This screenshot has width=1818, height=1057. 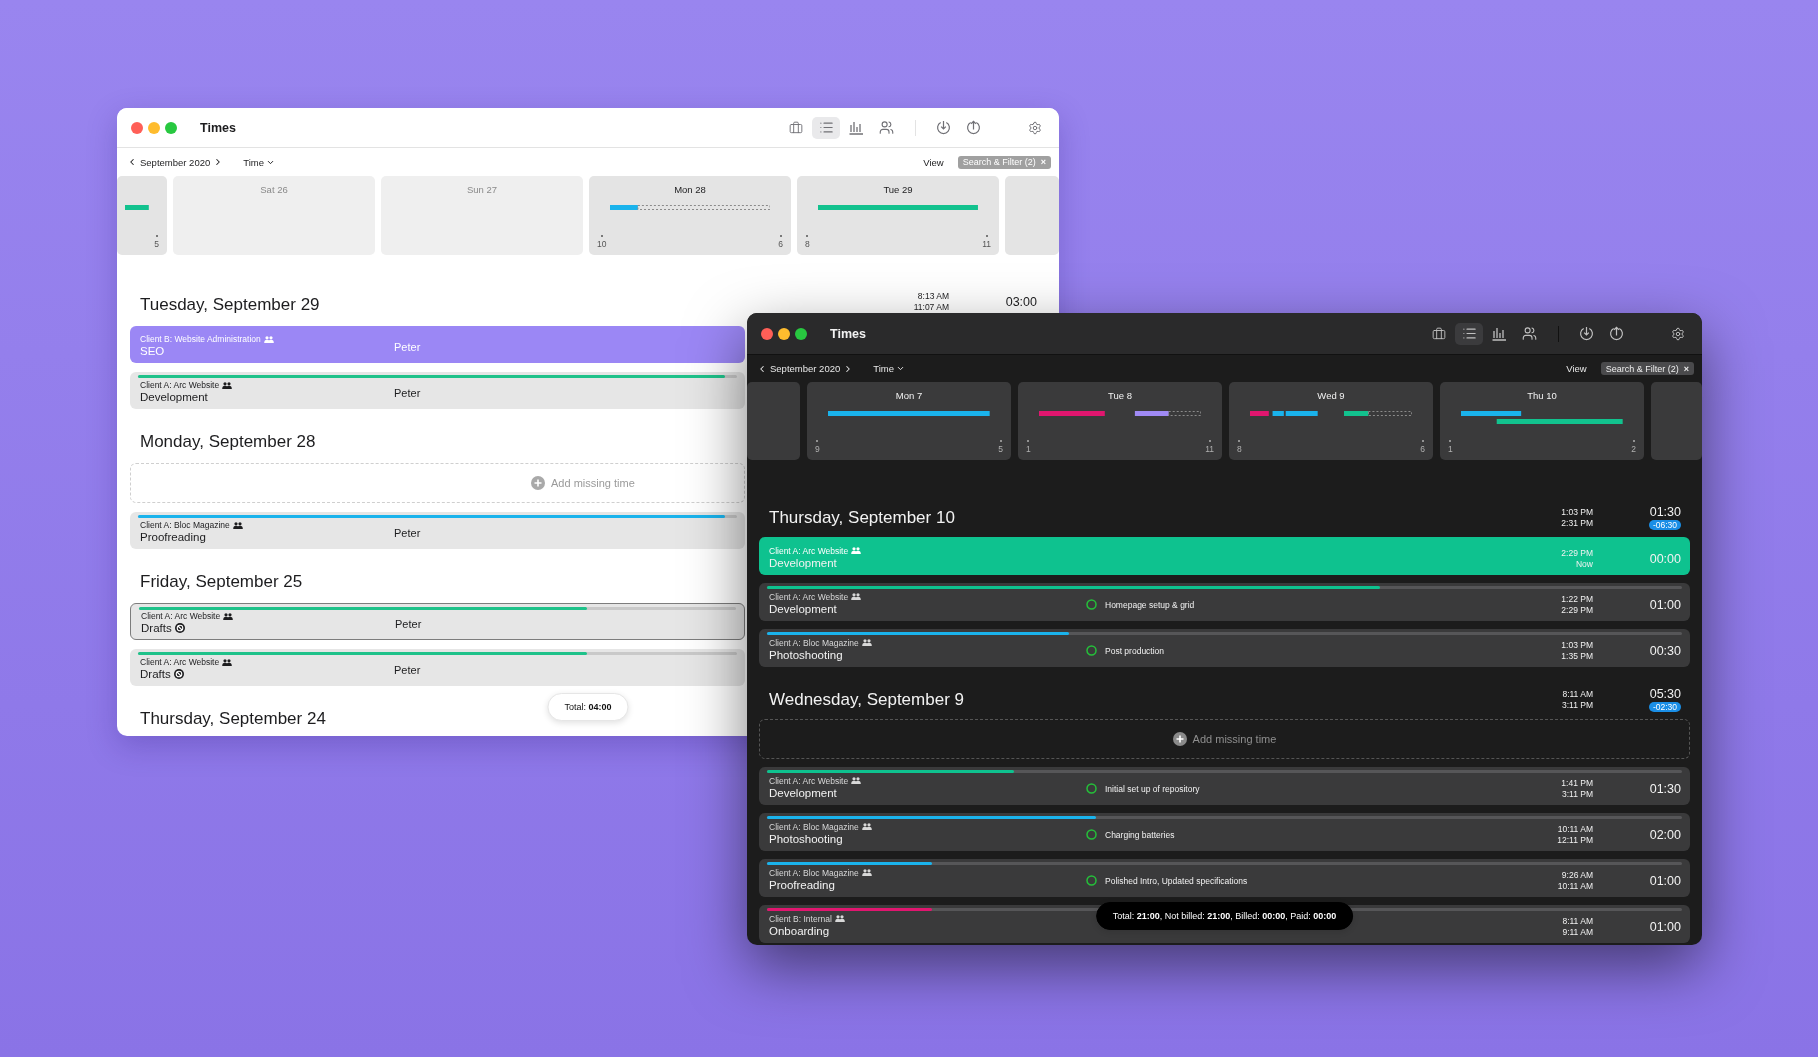 What do you see at coordinates (933, 296) in the screenshot?
I see `start-time: 8:13 AM` at bounding box center [933, 296].